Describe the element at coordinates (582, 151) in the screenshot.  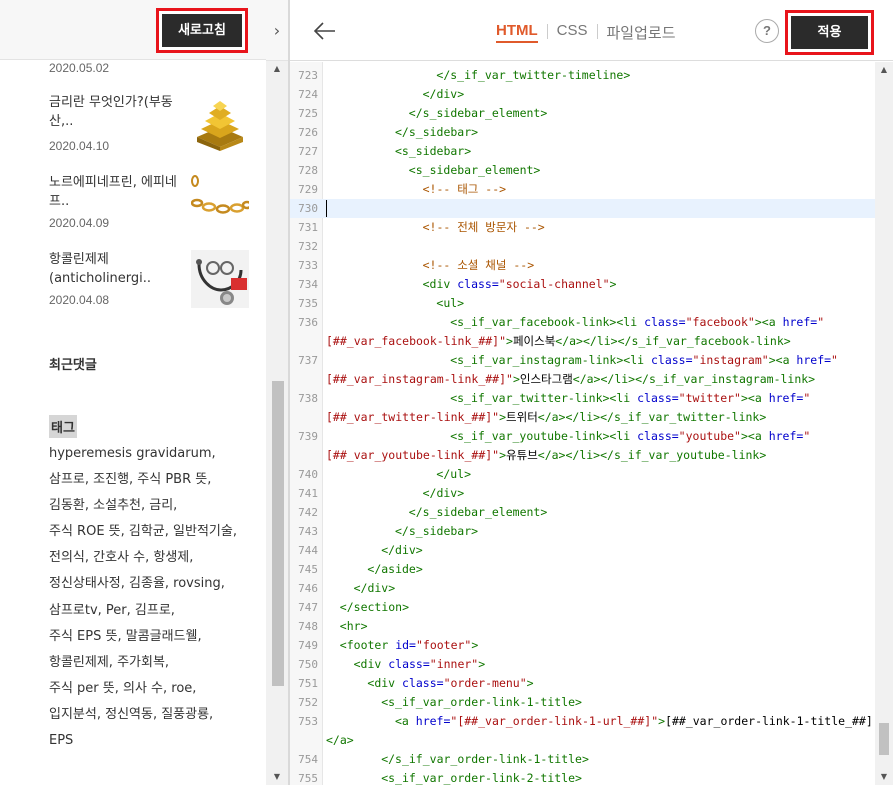
I see `code-line-727: 727 <s_sidebar>` at that location.